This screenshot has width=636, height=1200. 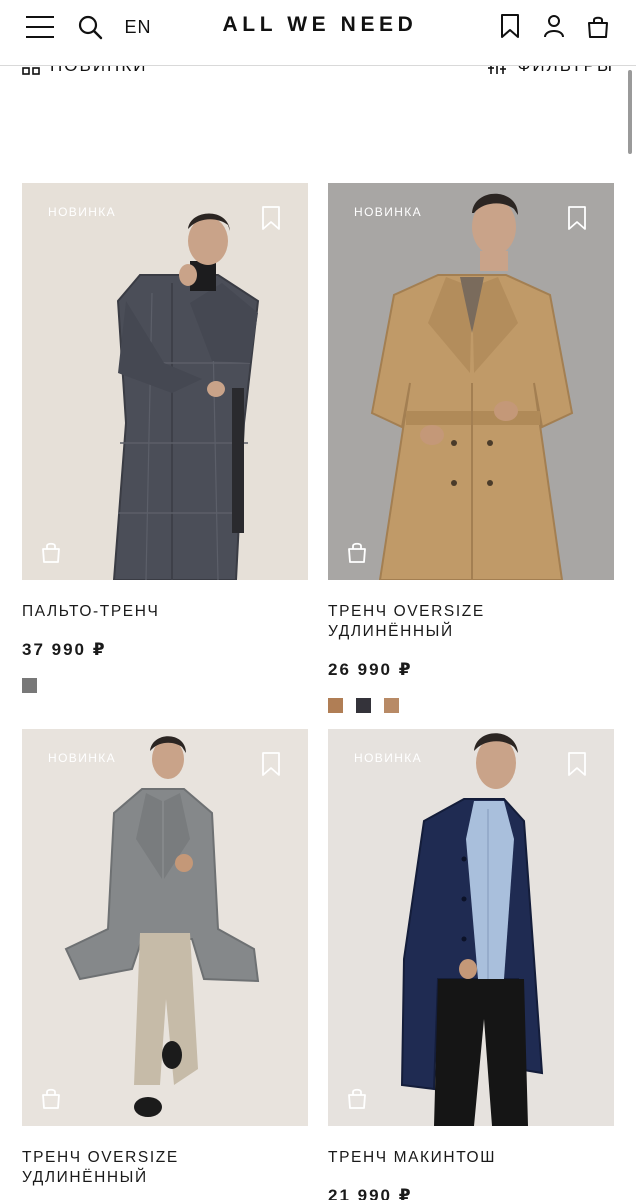 I want to click on product-price: 26 990 ₽, so click(x=370, y=669).